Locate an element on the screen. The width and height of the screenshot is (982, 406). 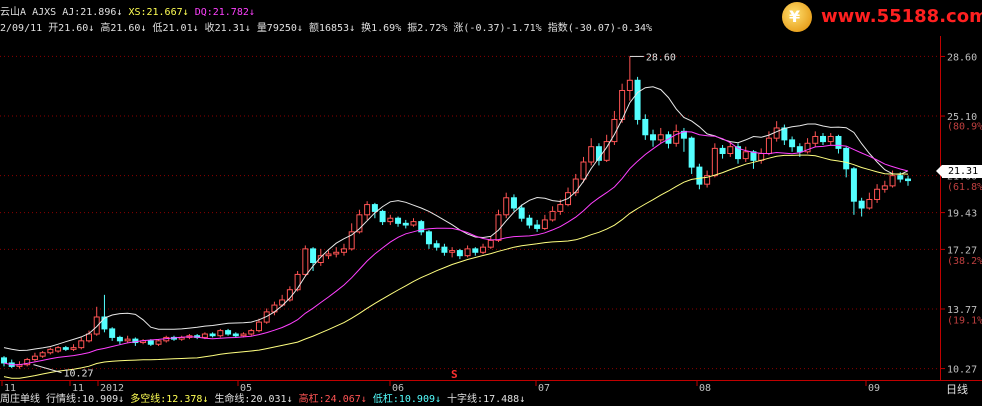
current-price-tag: 21.31 is located at coordinates (959, 171).